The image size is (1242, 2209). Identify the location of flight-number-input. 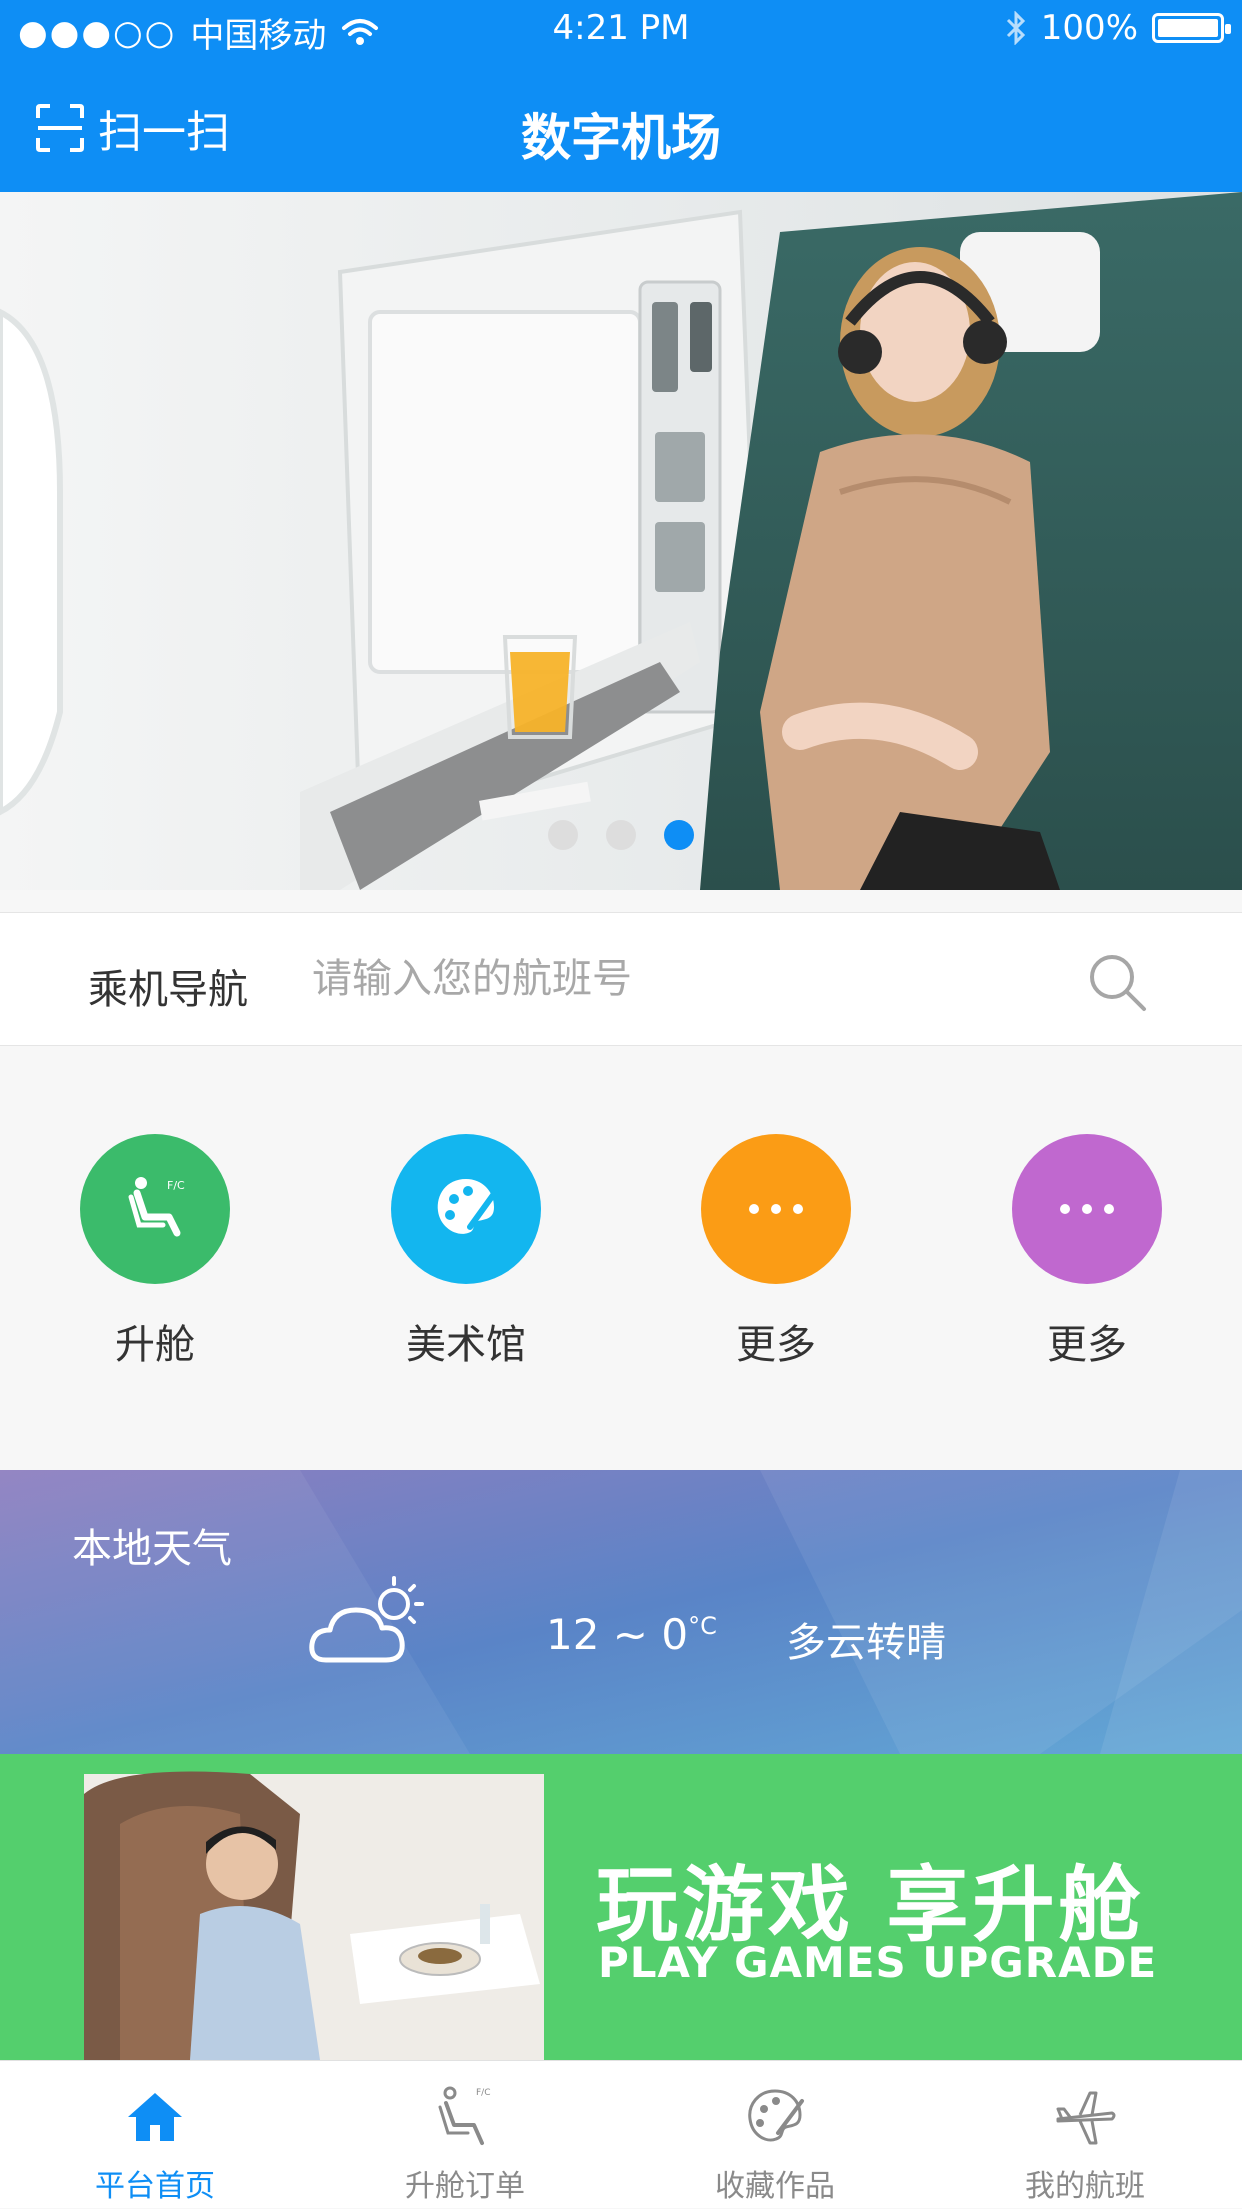
(660, 979).